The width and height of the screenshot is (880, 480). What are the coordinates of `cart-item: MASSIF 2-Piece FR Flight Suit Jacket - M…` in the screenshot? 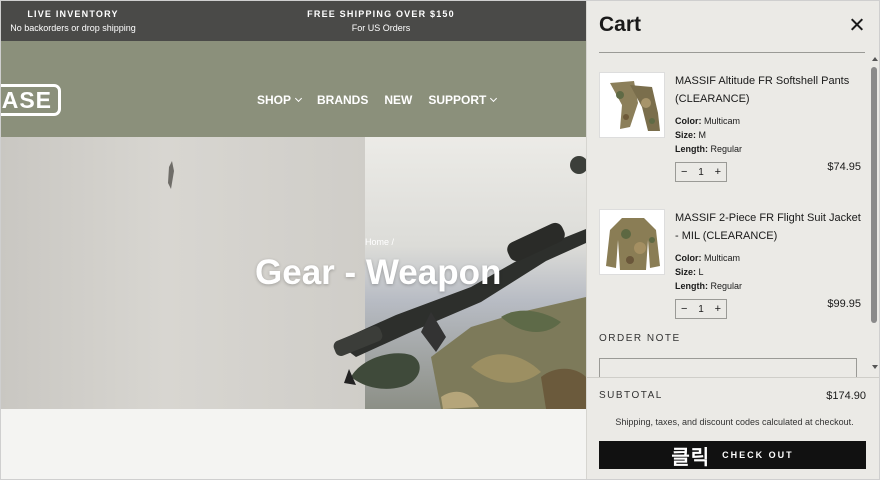 It's located at (730, 271).